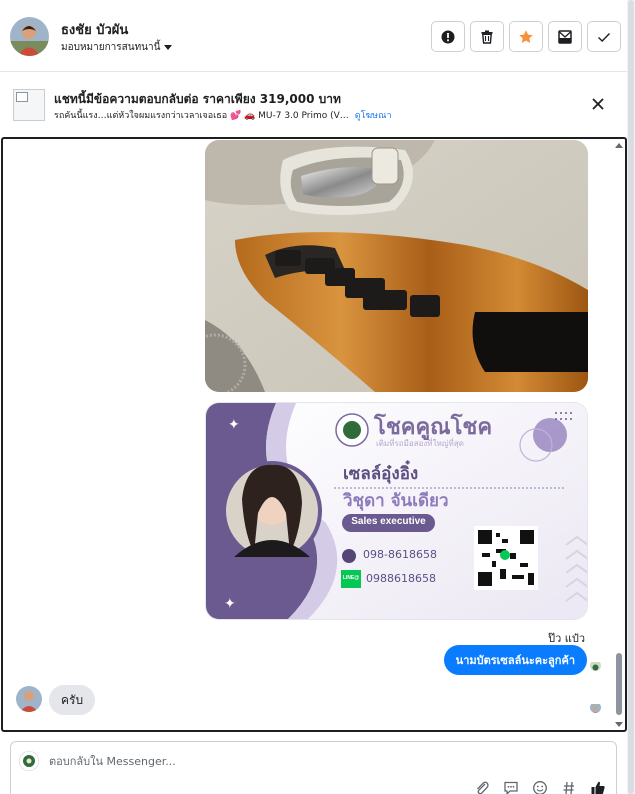  I want to click on reply-composer, so click(313, 767).